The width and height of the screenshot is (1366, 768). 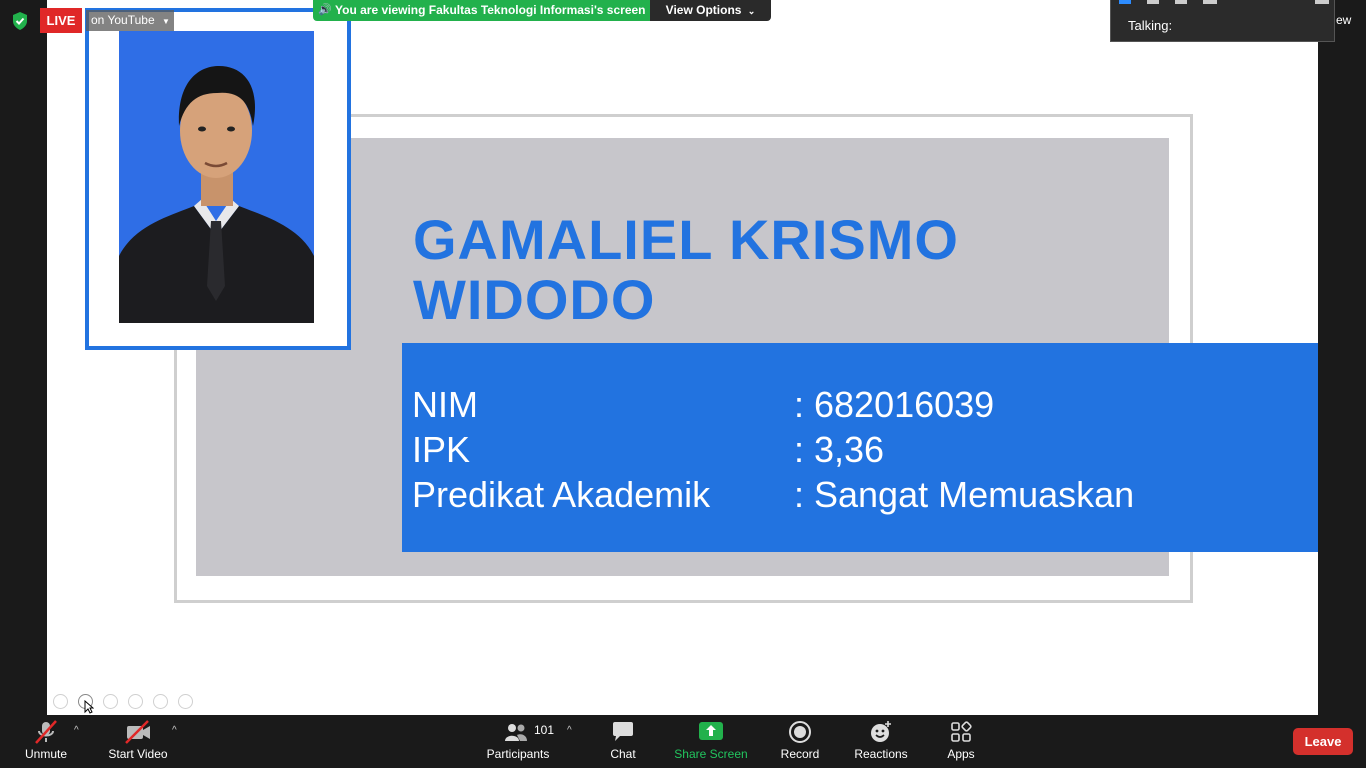 I want to click on talking-label: Talking:, so click(x=1150, y=25).